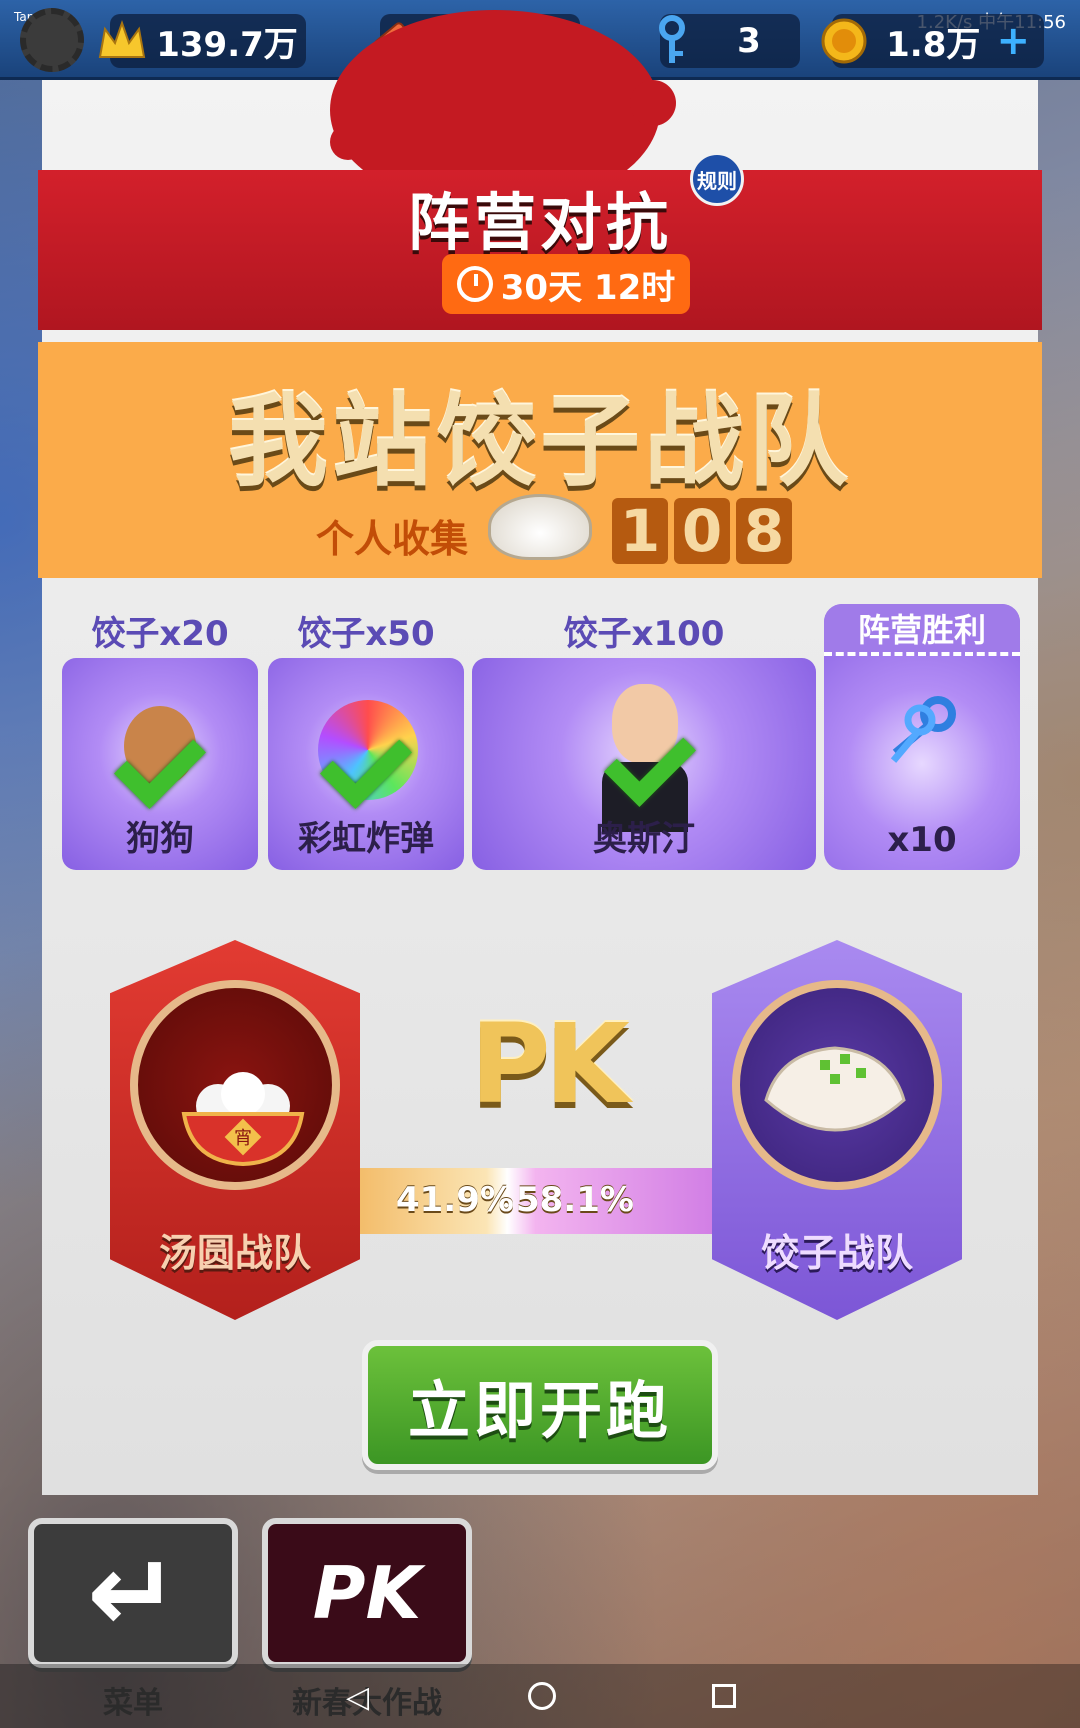  Describe the element at coordinates (392, 539) in the screenshot. I see `collect-label: 个人收集` at that location.